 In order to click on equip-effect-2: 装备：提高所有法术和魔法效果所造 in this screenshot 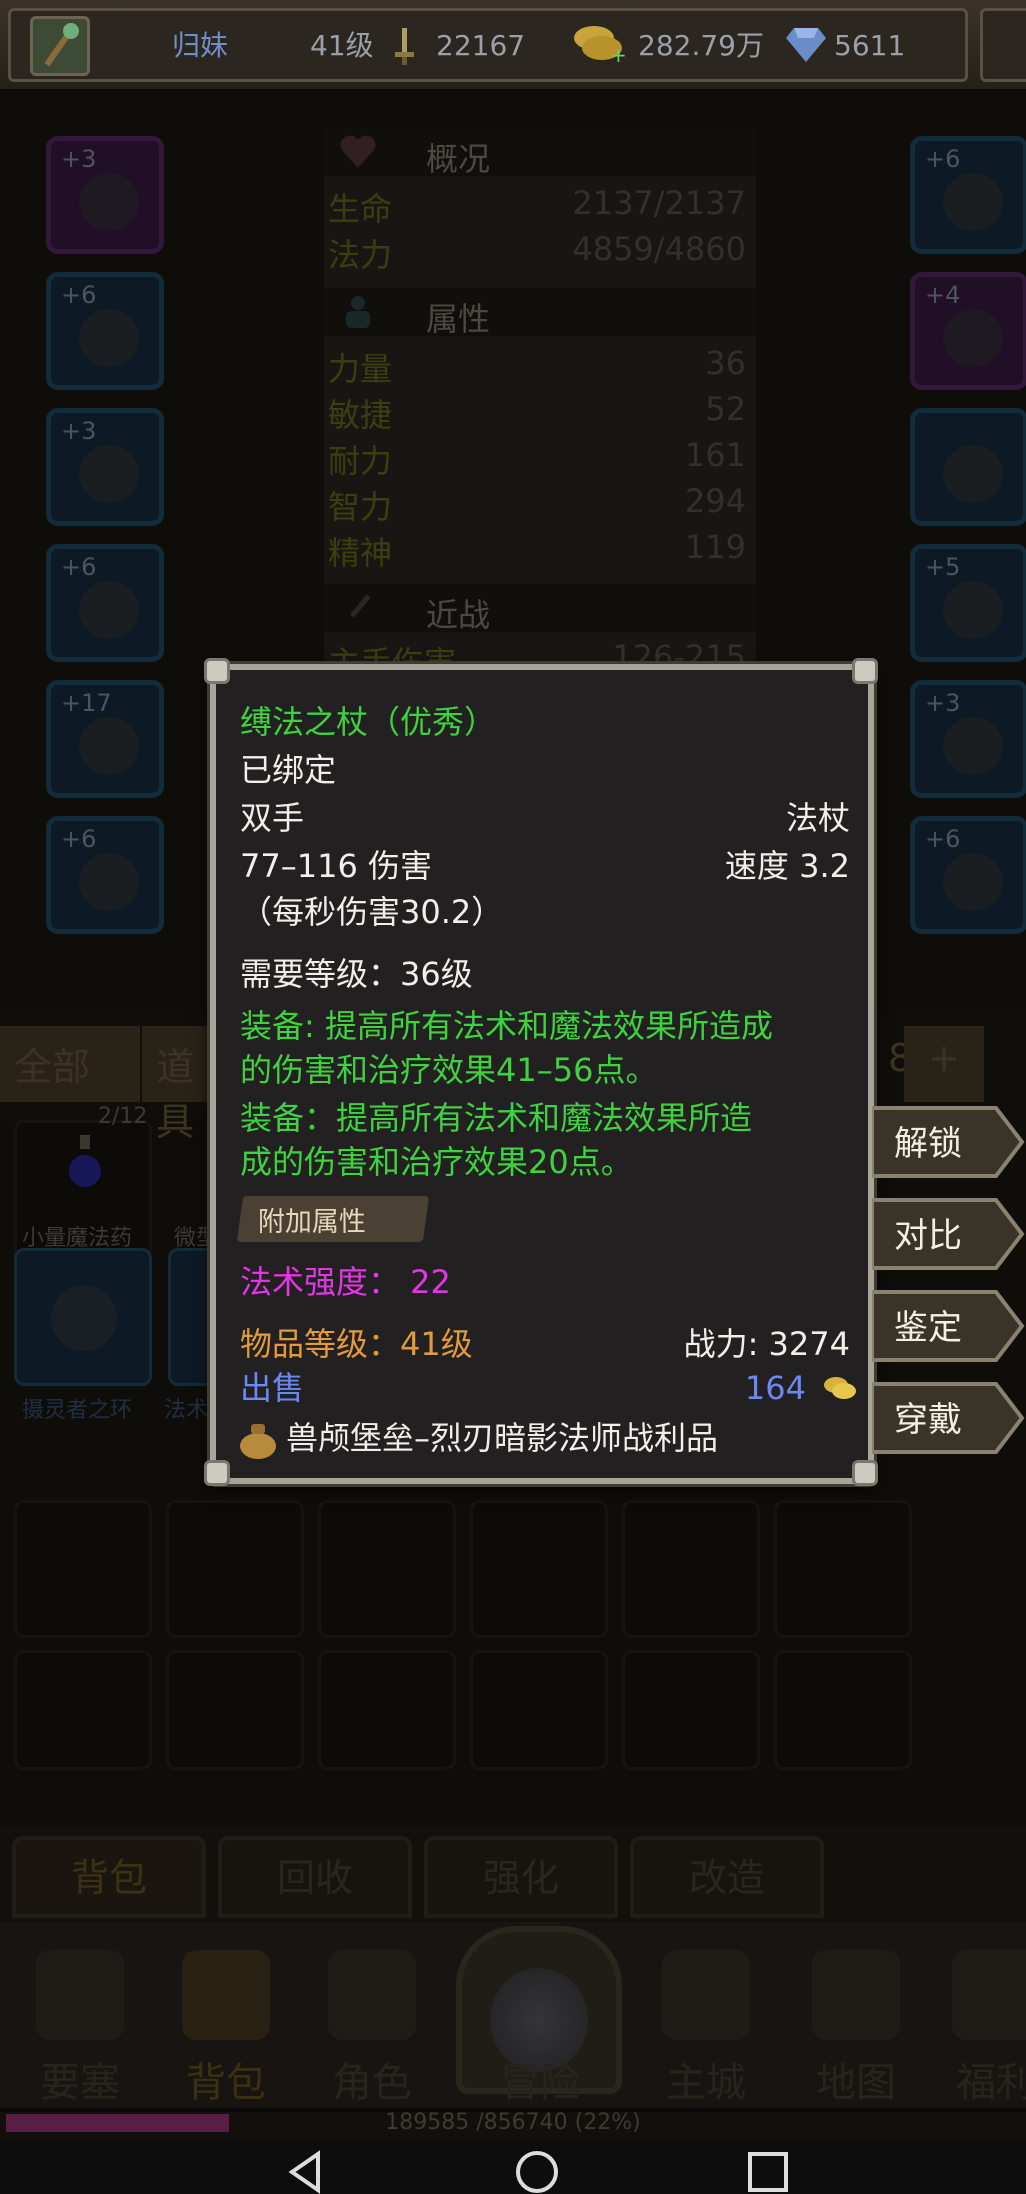, I will do `click(496, 1118)`.